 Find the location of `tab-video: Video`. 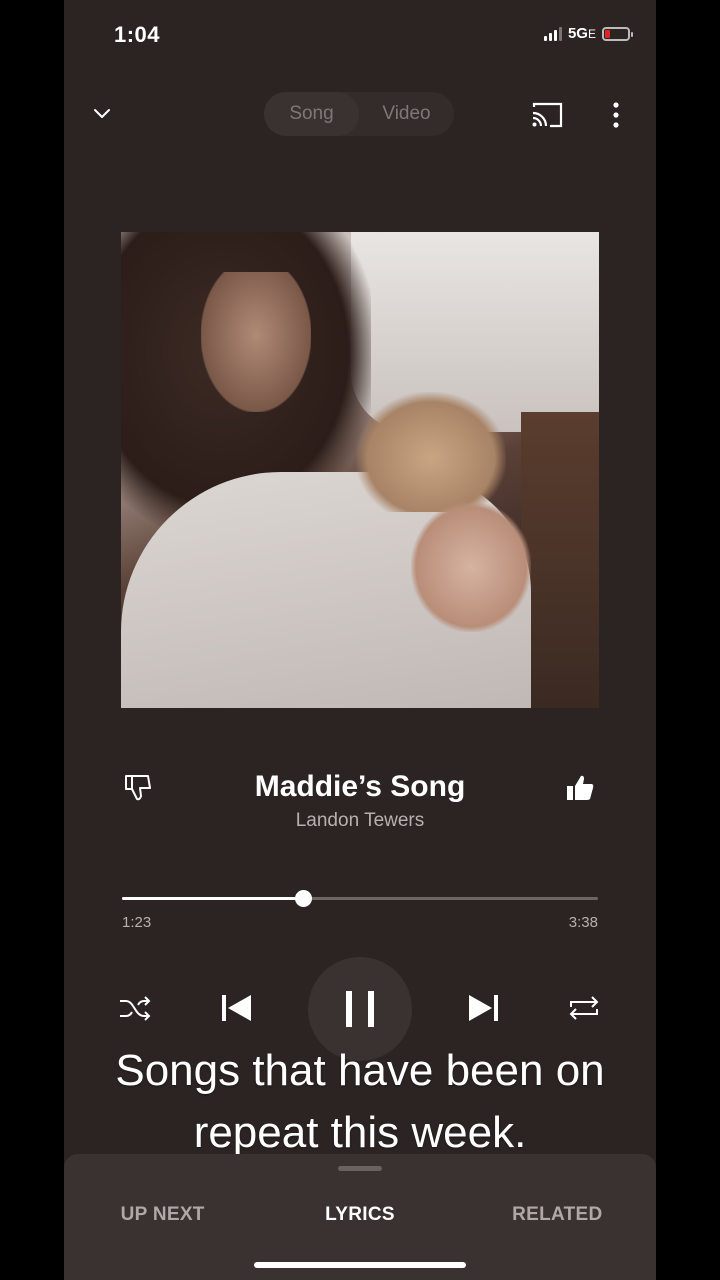

tab-video: Video is located at coordinates (406, 114).